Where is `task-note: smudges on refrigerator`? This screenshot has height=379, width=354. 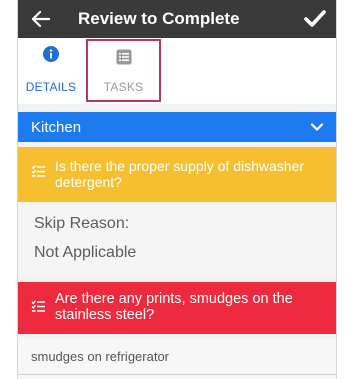 task-note: smudges on refrigerator is located at coordinates (177, 359).